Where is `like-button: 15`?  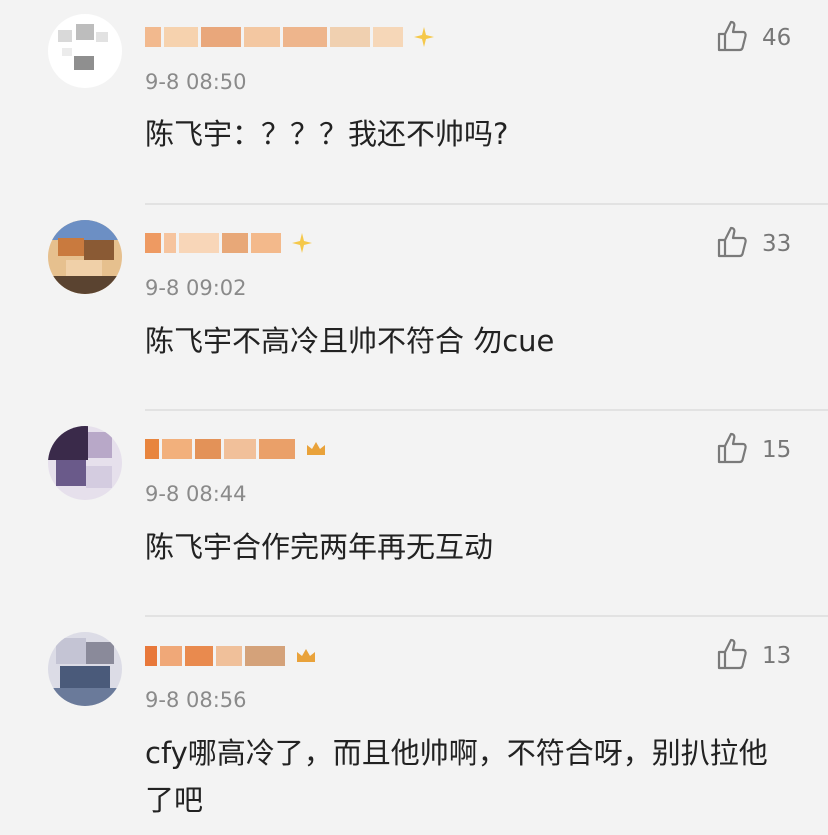 like-button: 15 is located at coordinates (753, 450).